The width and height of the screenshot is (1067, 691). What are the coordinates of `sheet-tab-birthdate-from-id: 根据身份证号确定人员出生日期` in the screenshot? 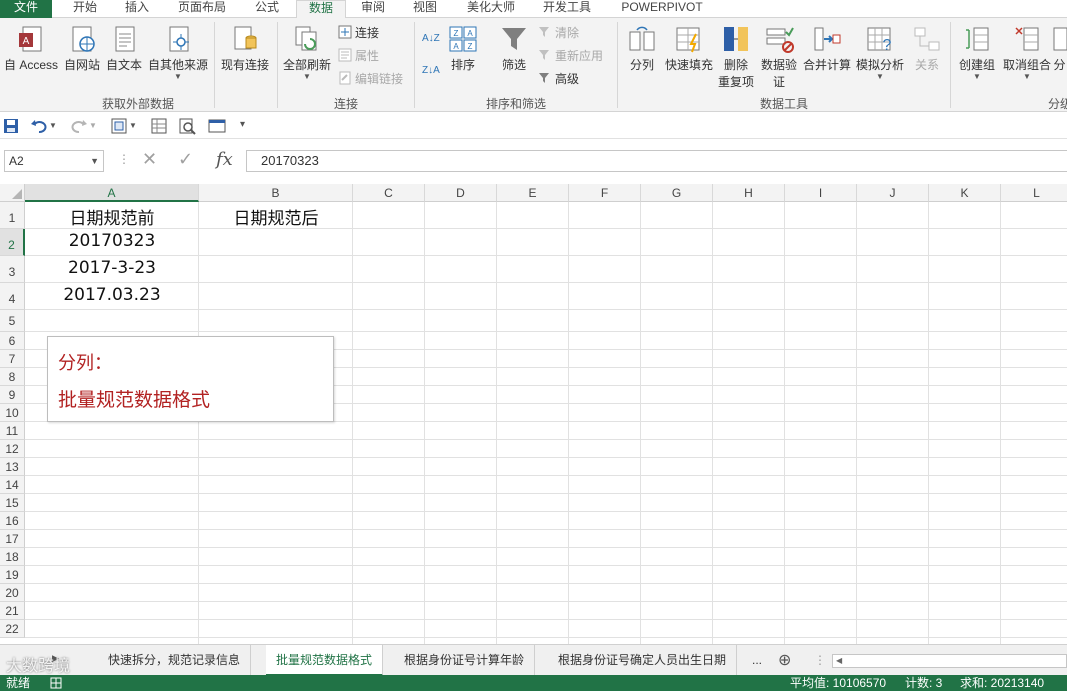 It's located at (643, 660).